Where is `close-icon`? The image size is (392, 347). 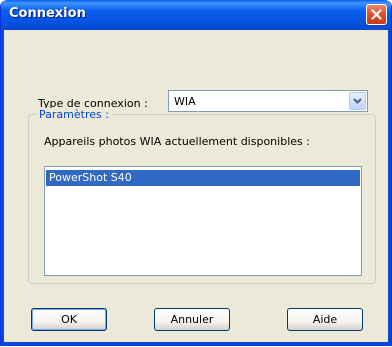
close-icon is located at coordinates (376, 14).